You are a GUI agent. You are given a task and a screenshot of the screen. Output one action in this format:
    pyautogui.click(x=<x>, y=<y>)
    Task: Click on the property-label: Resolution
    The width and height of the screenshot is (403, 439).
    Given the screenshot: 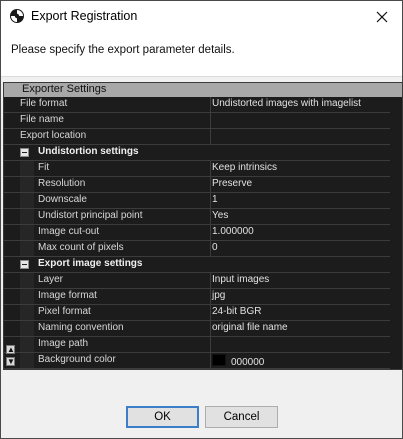 What is the action you would take?
    pyautogui.click(x=62, y=183)
    